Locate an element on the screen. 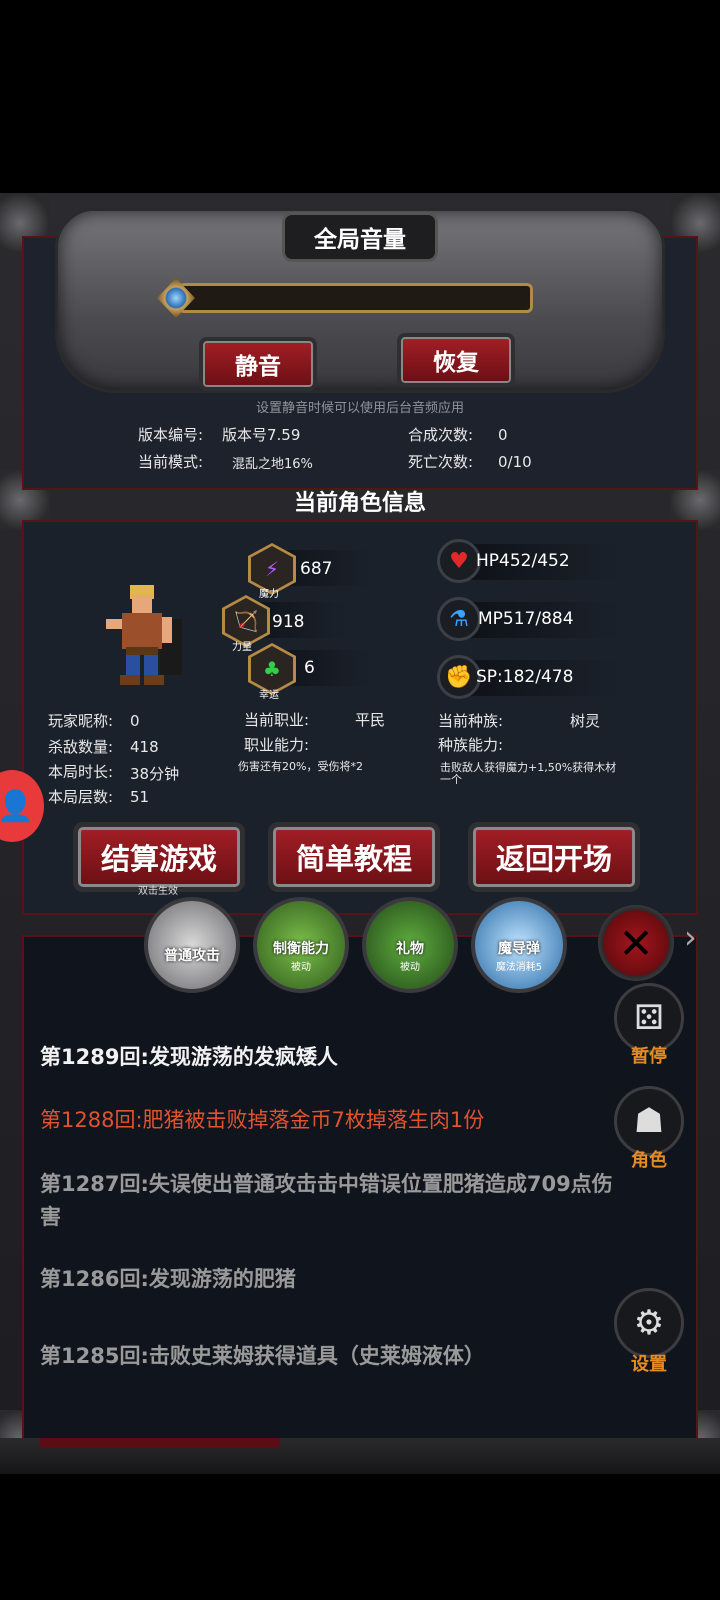  skill-label: 普通攻击 is located at coordinates (192, 956).